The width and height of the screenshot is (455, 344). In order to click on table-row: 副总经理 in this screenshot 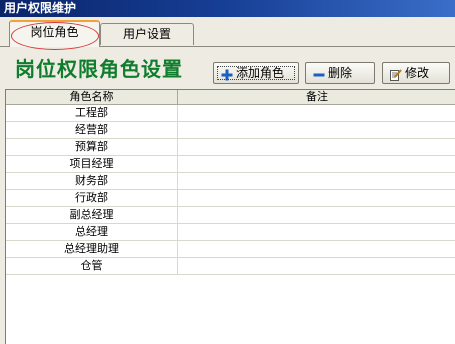, I will do `click(230, 215)`.